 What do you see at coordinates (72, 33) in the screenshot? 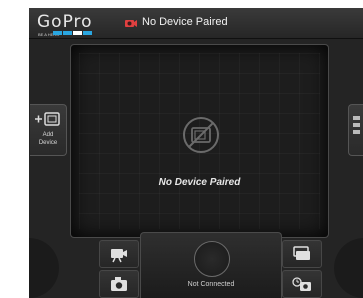
I see `logo-color-bars` at bounding box center [72, 33].